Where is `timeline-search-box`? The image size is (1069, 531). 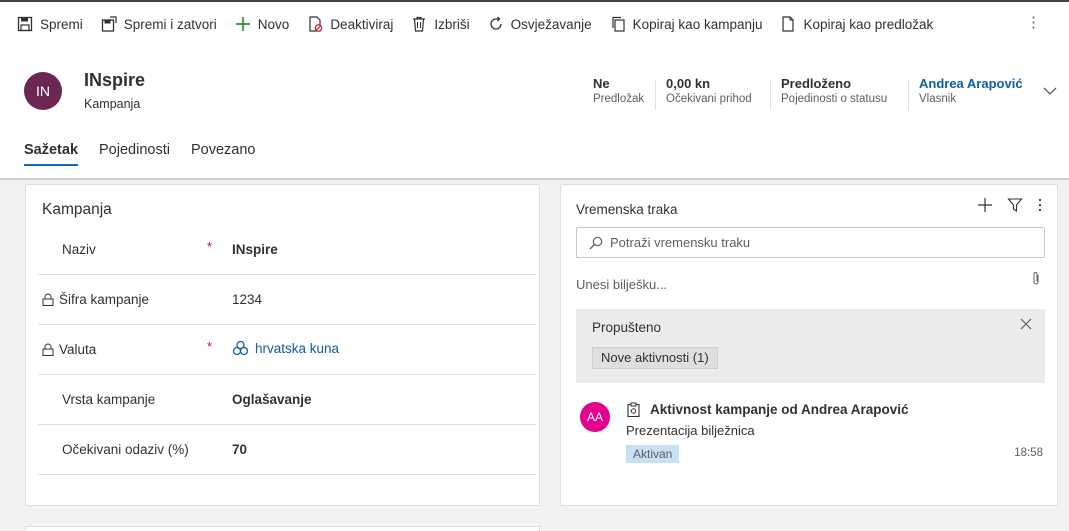
timeline-search-box is located at coordinates (810, 242).